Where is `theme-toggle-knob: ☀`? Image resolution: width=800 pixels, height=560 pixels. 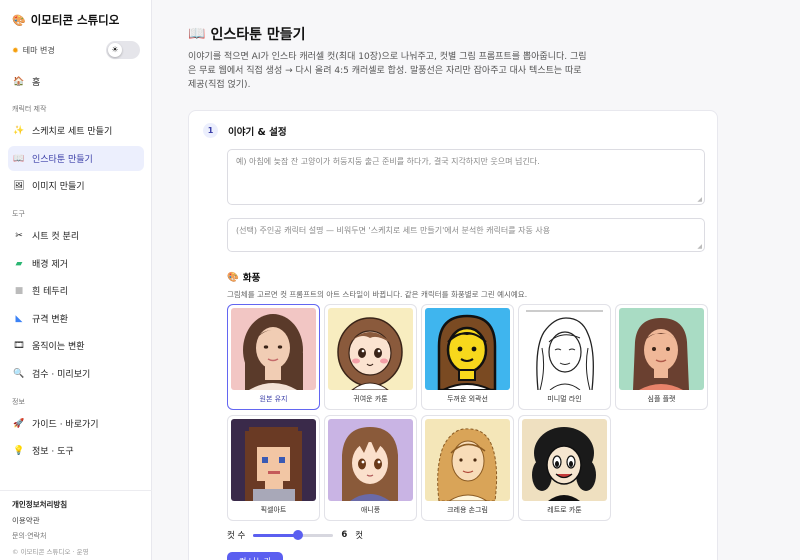 theme-toggle-knob: ☀ is located at coordinates (115, 50).